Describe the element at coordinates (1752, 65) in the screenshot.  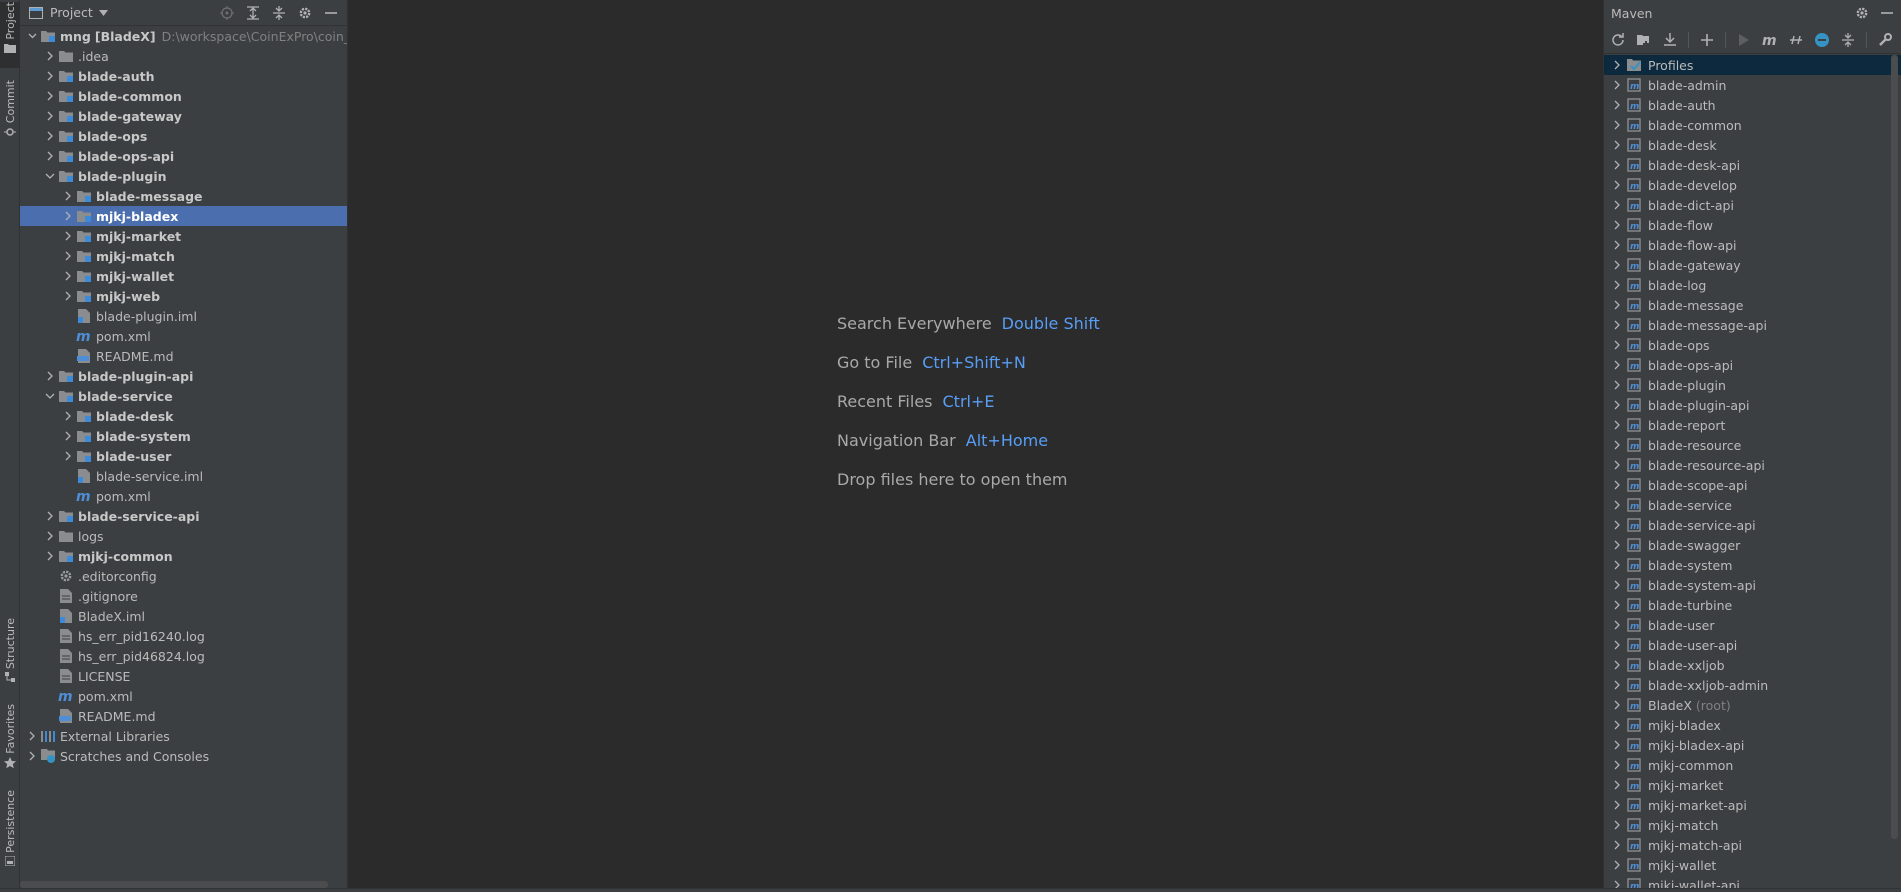
I see `maven-project-row: Profiles` at that location.